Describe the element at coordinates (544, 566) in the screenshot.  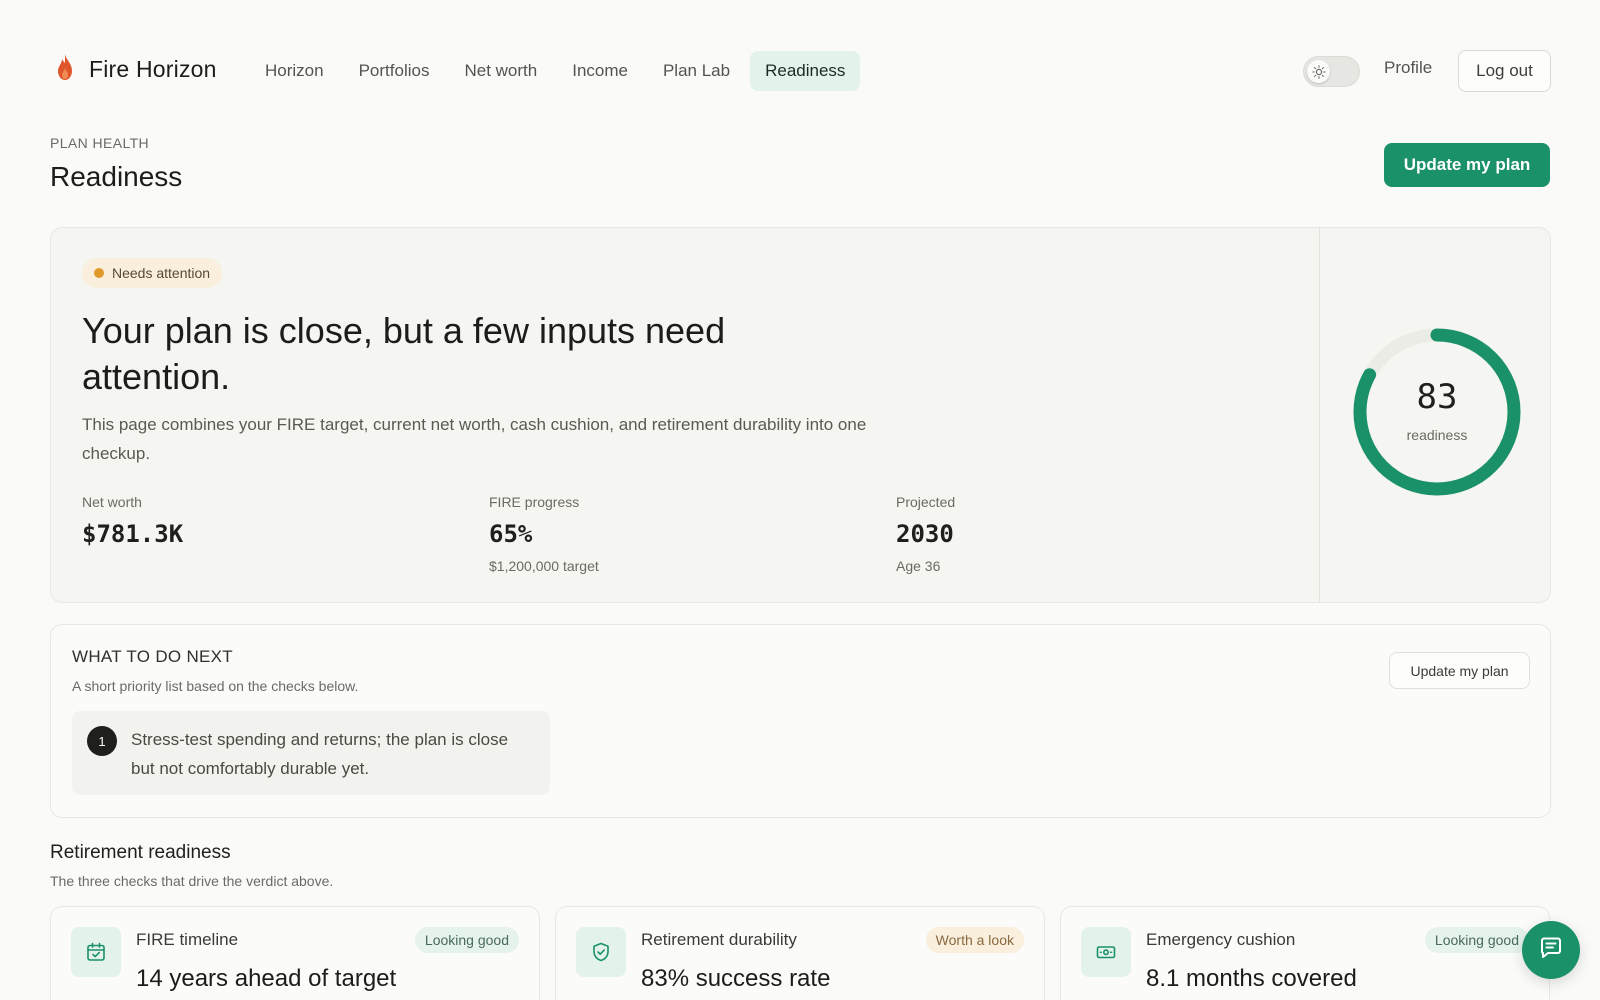
I see `stat-note: $1,200,000 target` at that location.